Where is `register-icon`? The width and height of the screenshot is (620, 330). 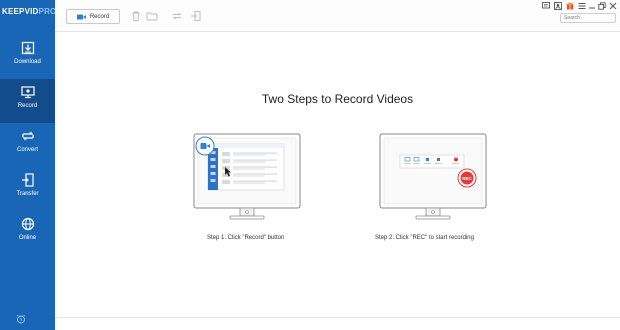
register-icon is located at coordinates (558, 6).